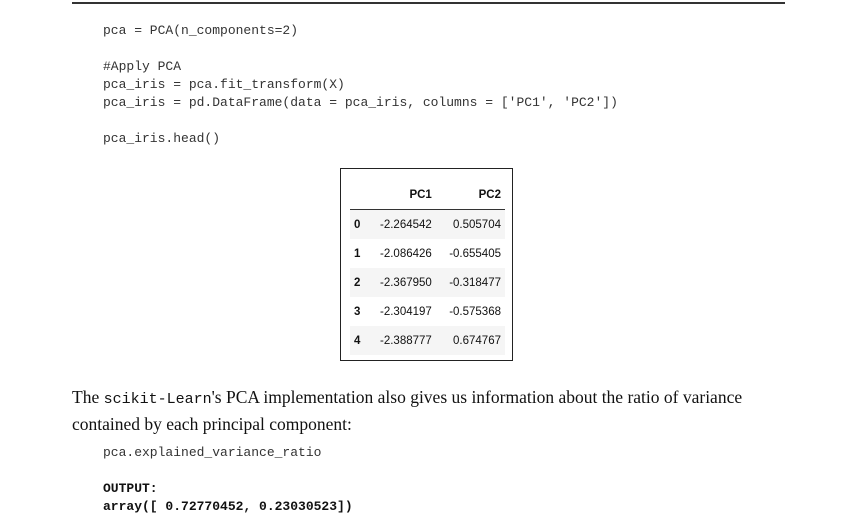 This screenshot has height=525, width=853. What do you see at coordinates (475, 253) in the screenshot?
I see `cell: -0.655405` at bounding box center [475, 253].